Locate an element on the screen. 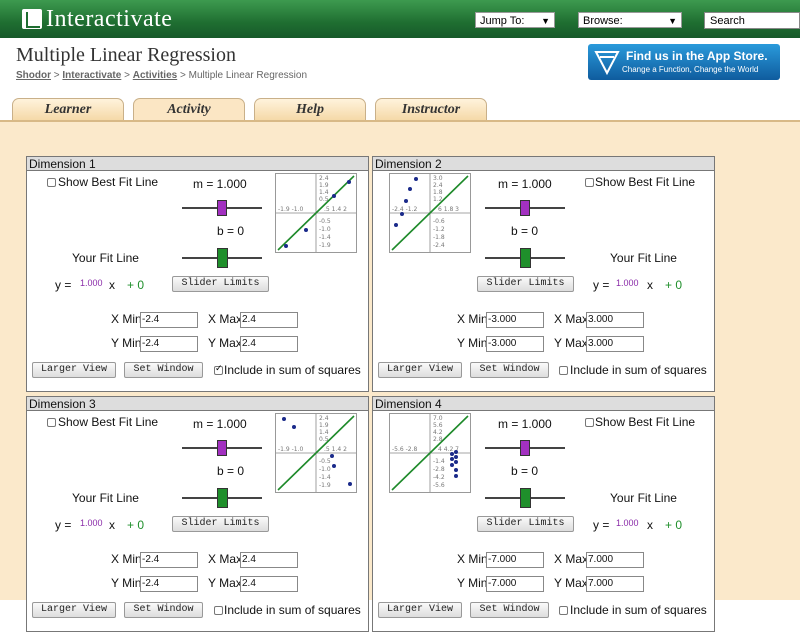  x-min-input: -7.000 is located at coordinates (515, 560).